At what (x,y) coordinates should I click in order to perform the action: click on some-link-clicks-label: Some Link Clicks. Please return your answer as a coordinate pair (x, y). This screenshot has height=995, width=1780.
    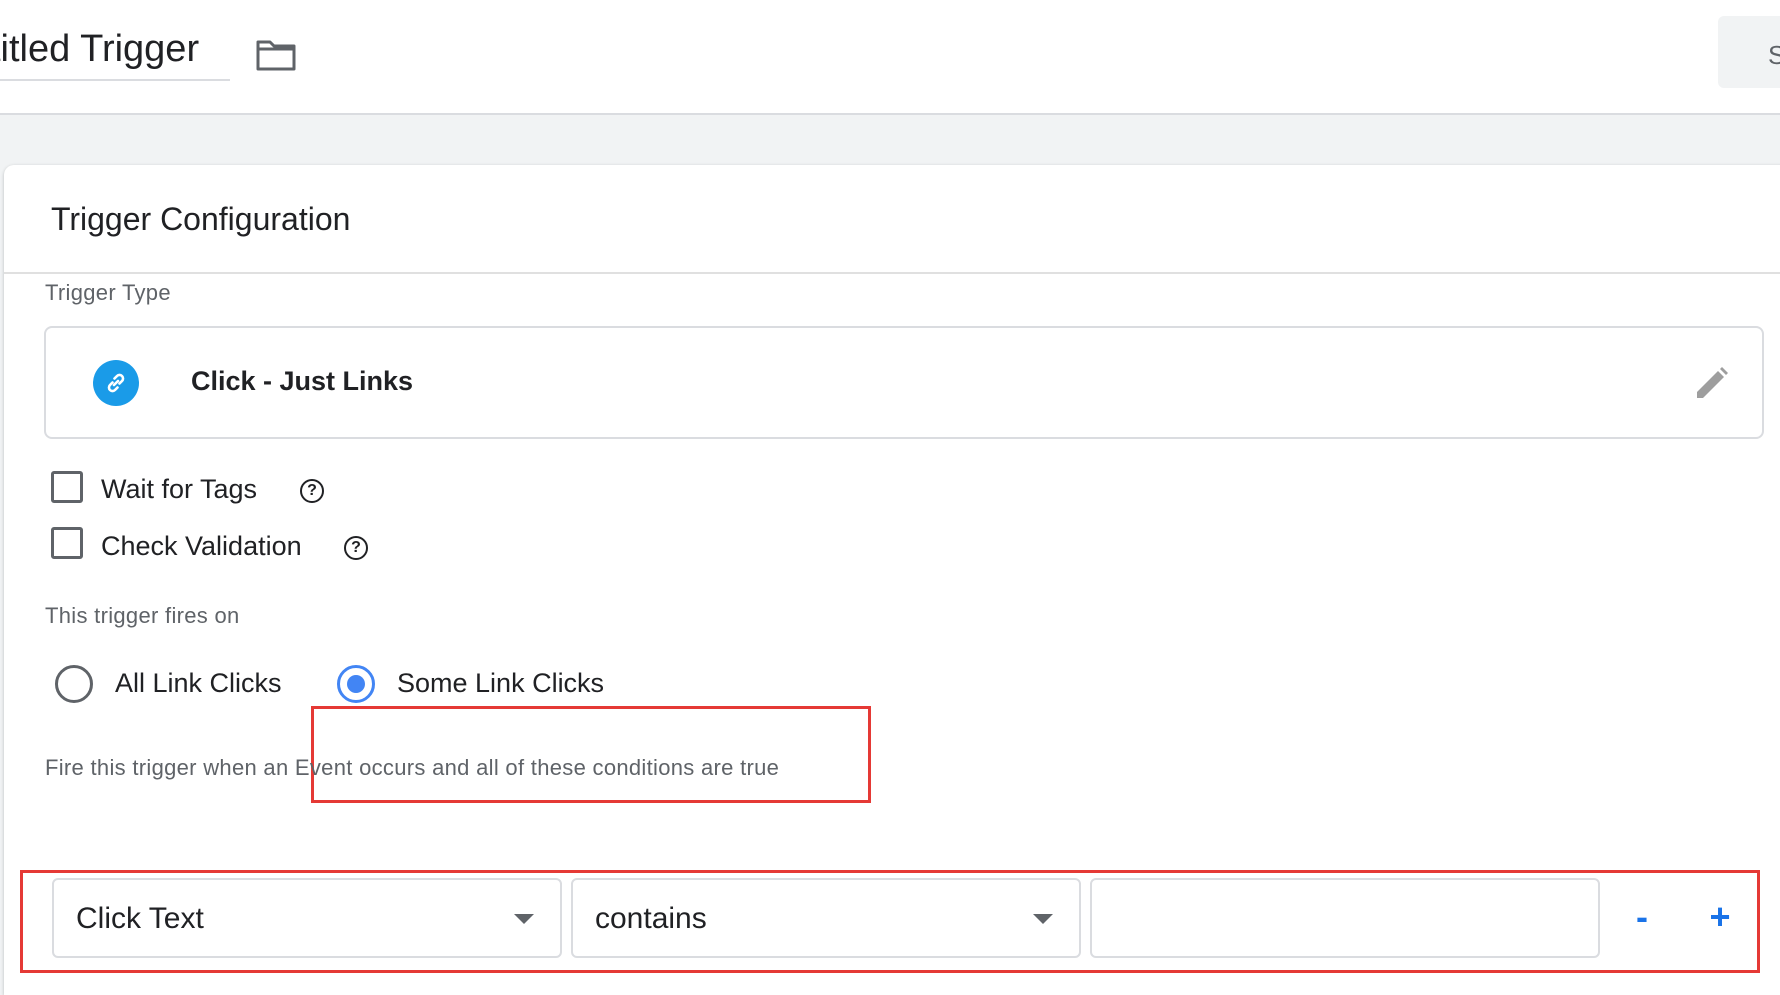
    Looking at the image, I should click on (501, 683).